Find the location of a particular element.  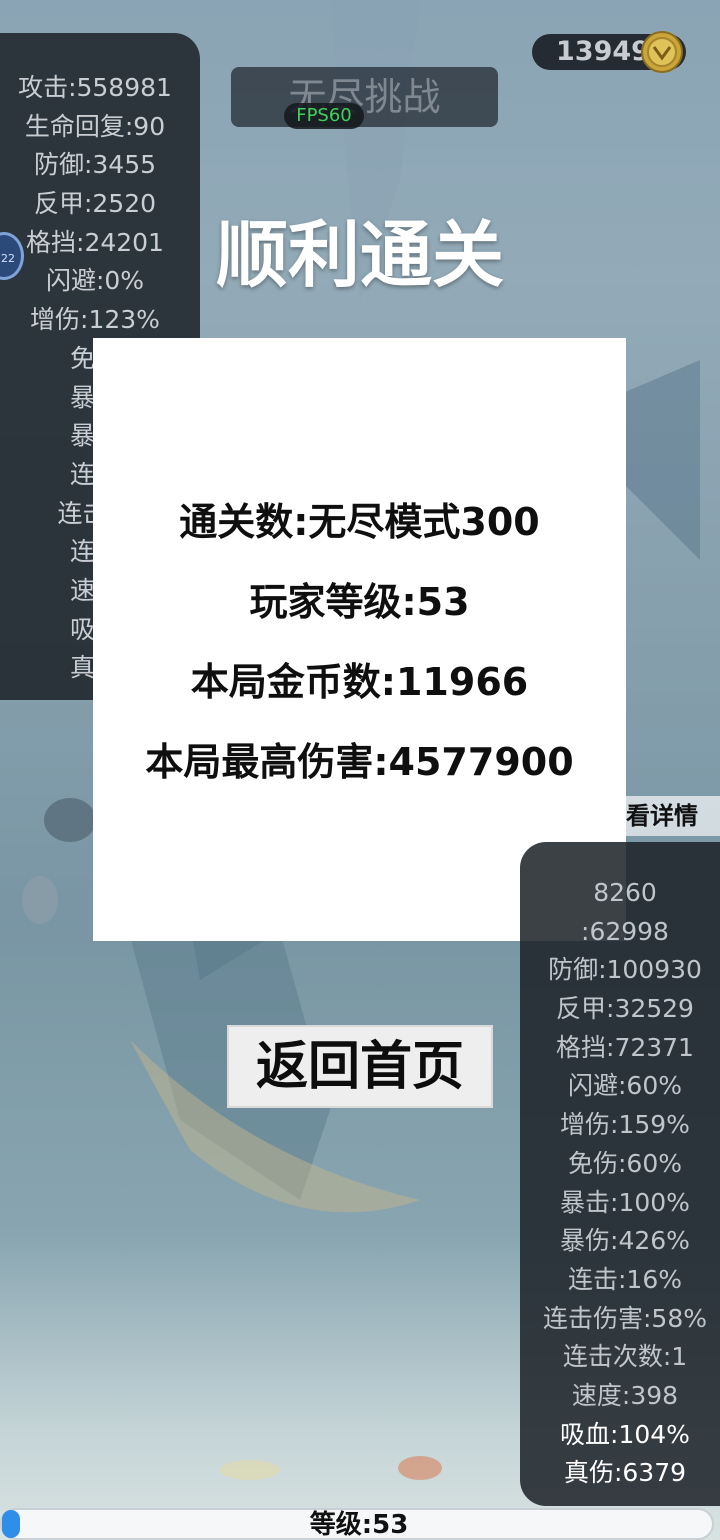

victory-title: 顺利通关 is located at coordinates (359, 255).